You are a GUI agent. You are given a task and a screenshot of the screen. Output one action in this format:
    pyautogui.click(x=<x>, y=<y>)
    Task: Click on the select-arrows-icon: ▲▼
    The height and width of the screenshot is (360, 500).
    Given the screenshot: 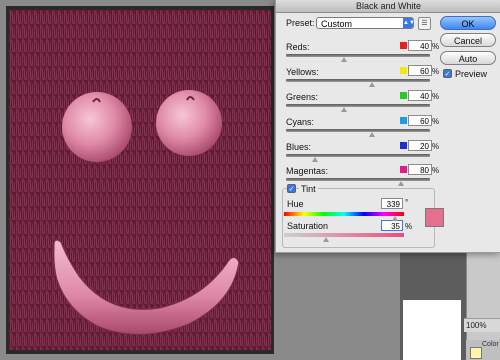 What is the action you would take?
    pyautogui.click(x=409, y=23)
    